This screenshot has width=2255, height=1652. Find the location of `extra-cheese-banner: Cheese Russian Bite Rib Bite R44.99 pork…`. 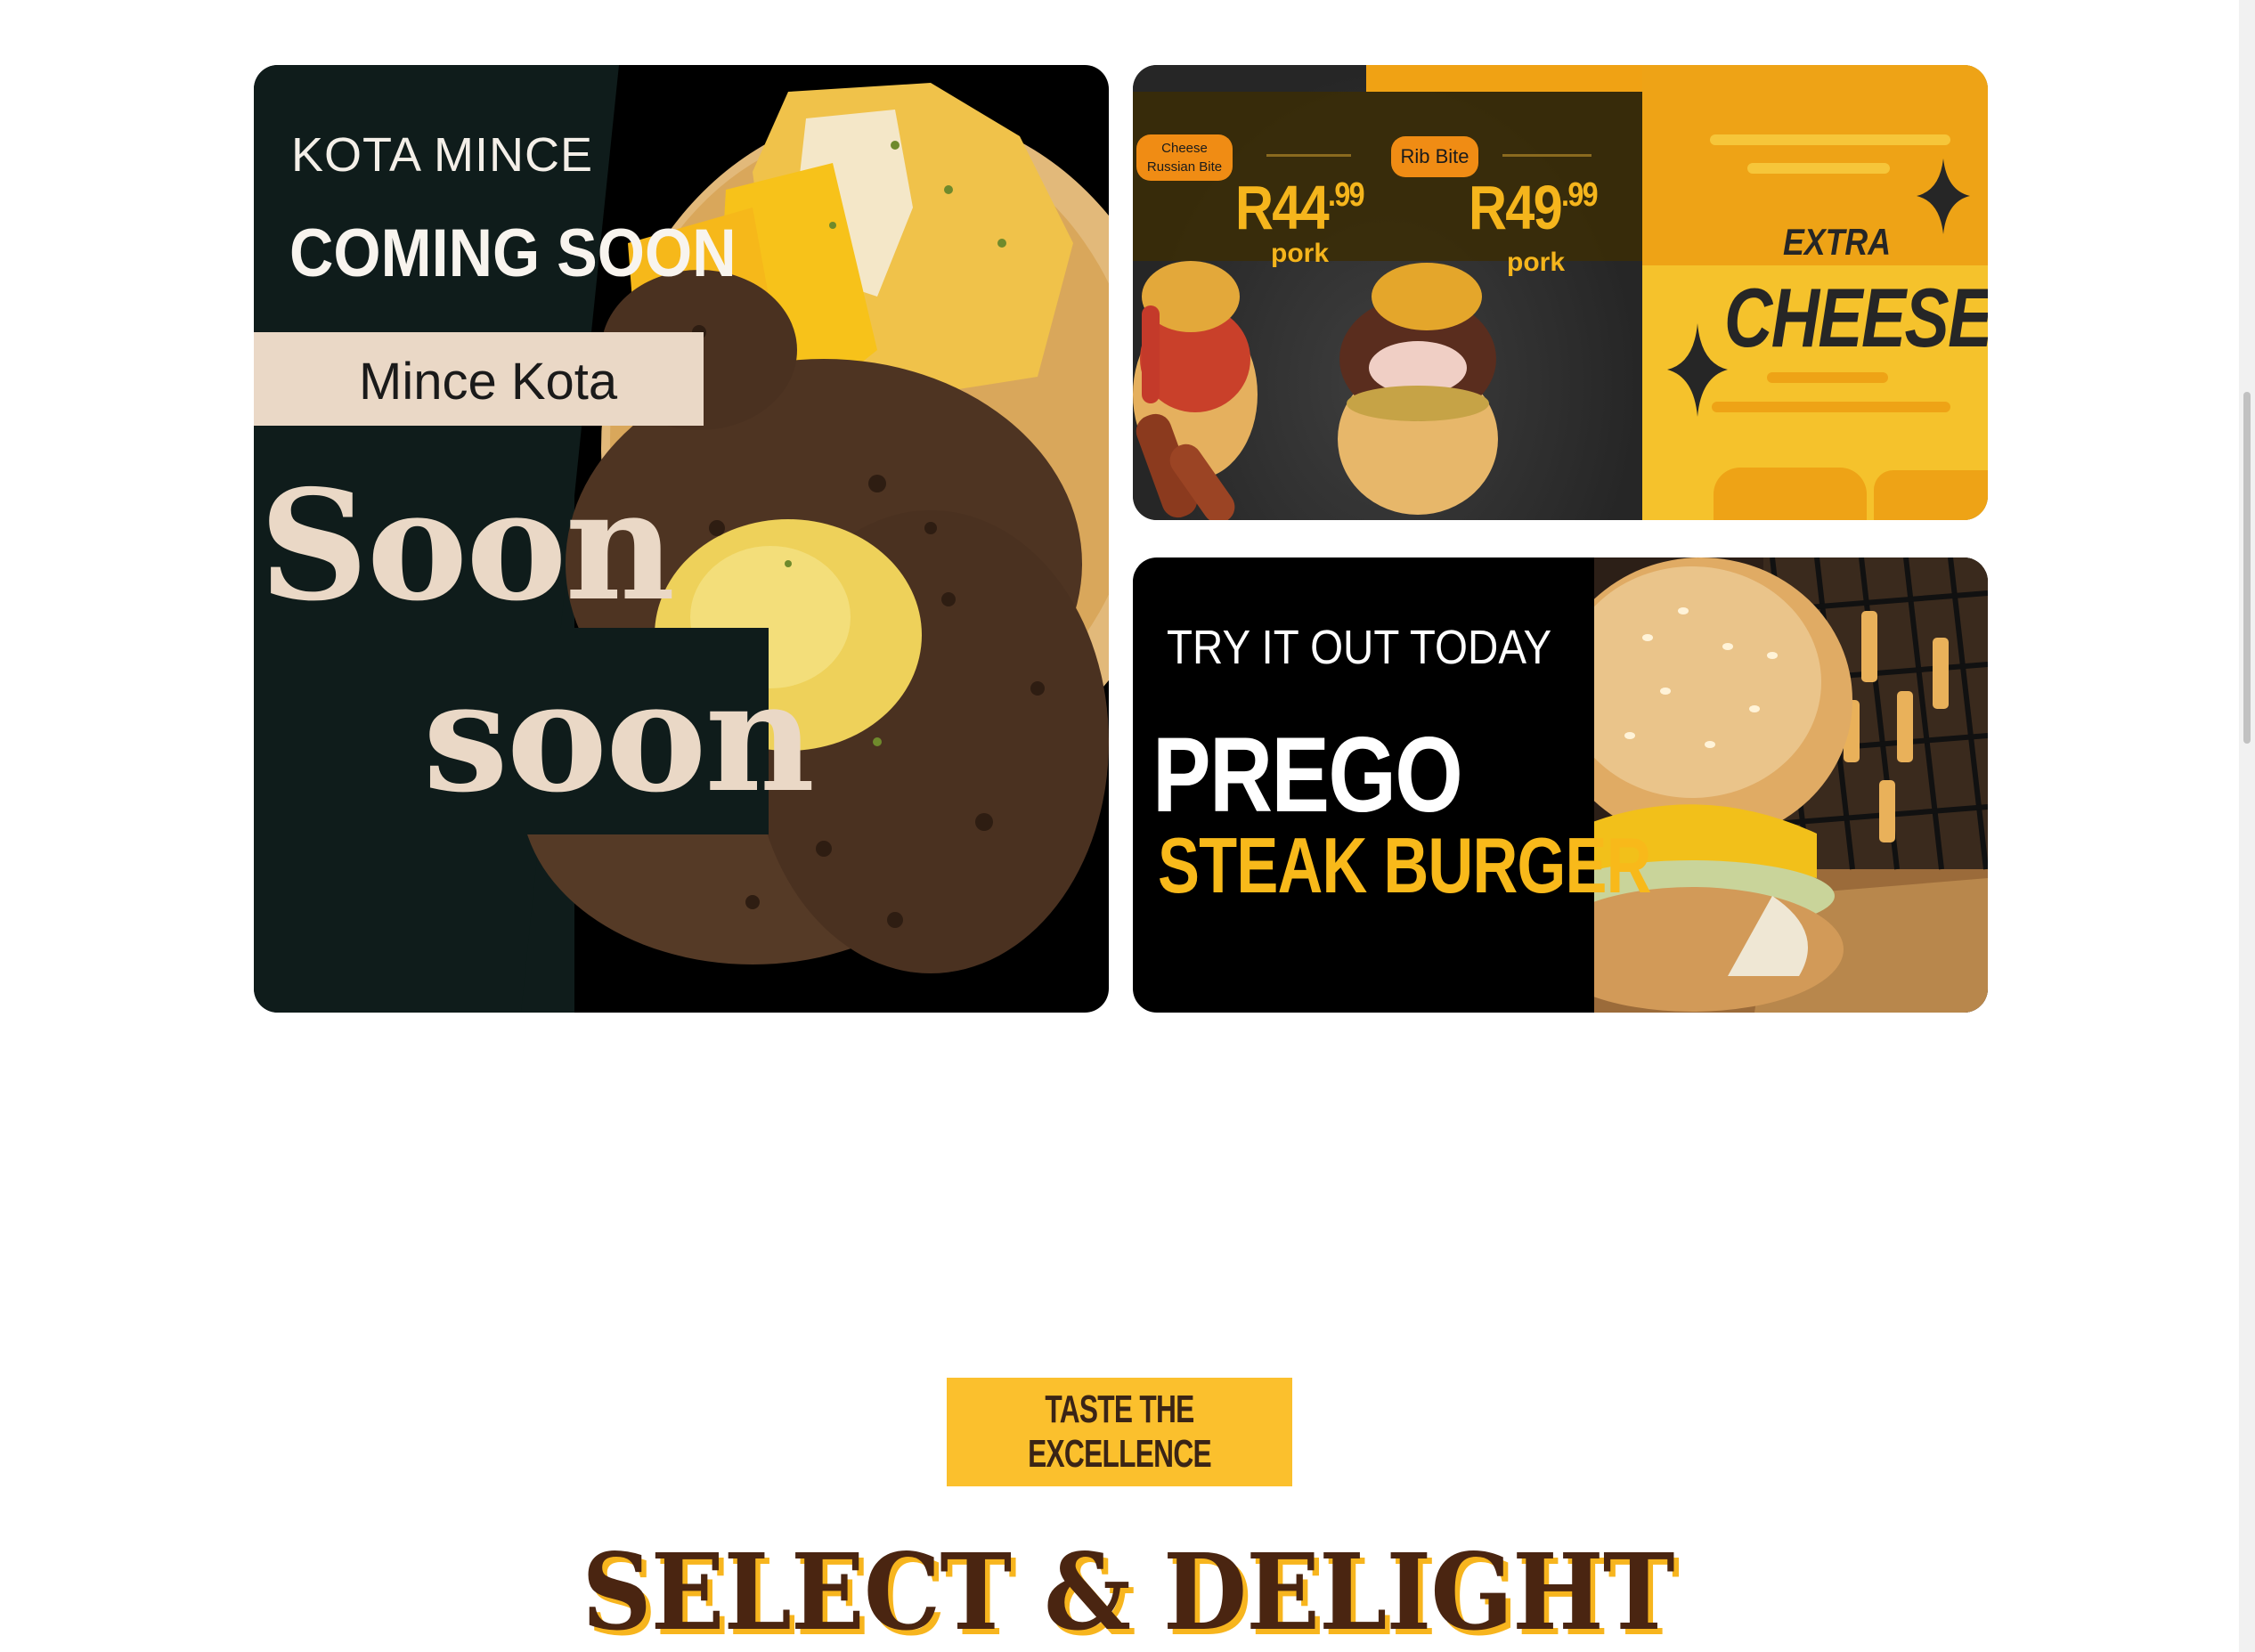

extra-cheese-banner: Cheese Russian Bite Rib Bite R44.99 pork… is located at coordinates (1560, 292).